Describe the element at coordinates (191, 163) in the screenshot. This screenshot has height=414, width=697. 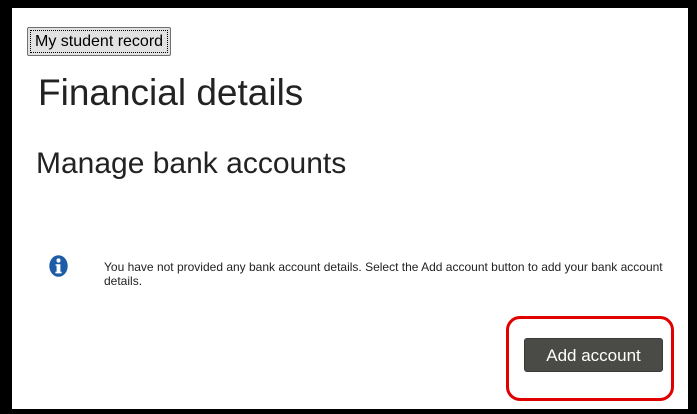
I see `section-title: Manage bank accounts` at that location.